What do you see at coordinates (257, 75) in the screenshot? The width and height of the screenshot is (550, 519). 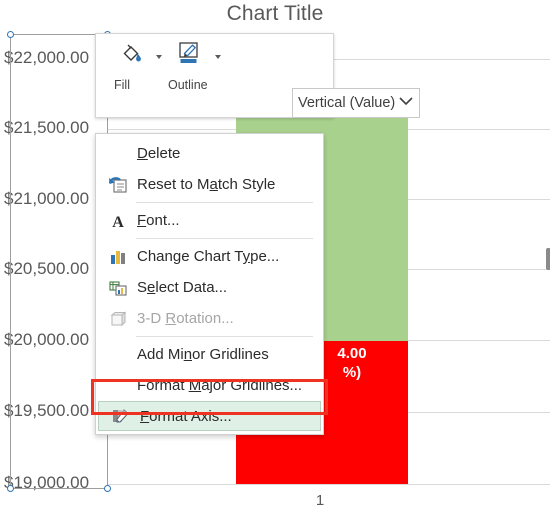 I see `mini-toolbar: Fill Outline Vertical (Value)` at bounding box center [257, 75].